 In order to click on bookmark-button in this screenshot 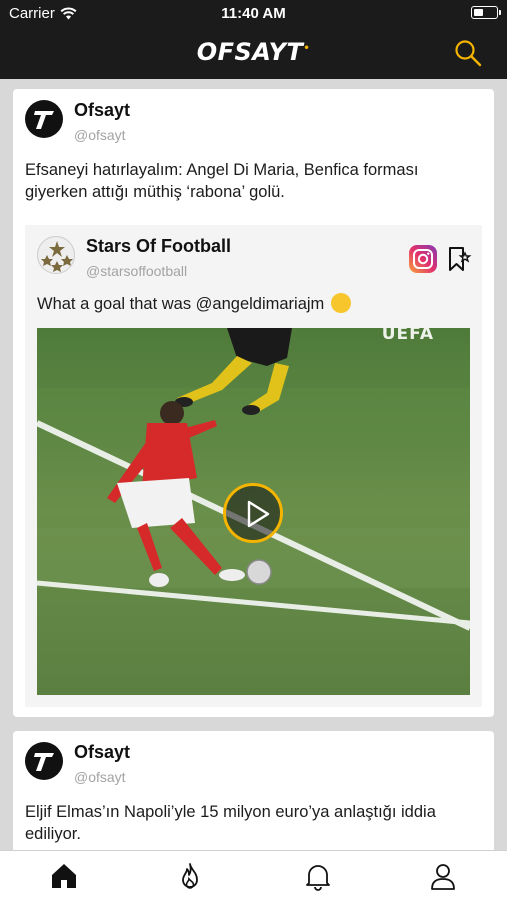, I will do `click(459, 259)`.